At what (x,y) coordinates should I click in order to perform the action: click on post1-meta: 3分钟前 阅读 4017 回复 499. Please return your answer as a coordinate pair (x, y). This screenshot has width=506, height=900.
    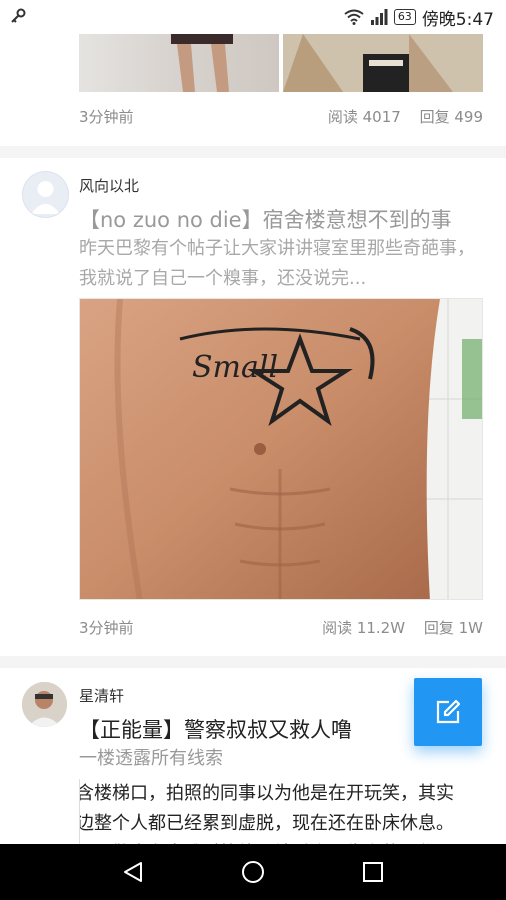
    Looking at the image, I should click on (281, 116).